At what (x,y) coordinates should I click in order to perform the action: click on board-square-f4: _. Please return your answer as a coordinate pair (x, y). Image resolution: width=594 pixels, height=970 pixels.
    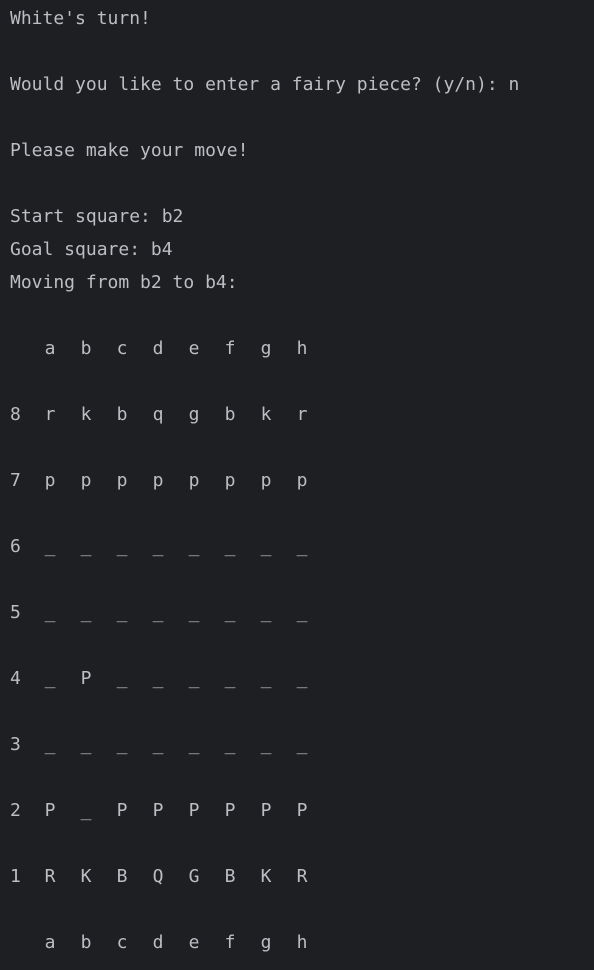
    Looking at the image, I should click on (230, 678).